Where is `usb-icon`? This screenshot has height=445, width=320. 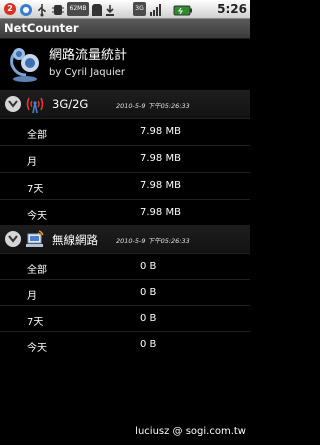 usb-icon is located at coordinates (42, 9).